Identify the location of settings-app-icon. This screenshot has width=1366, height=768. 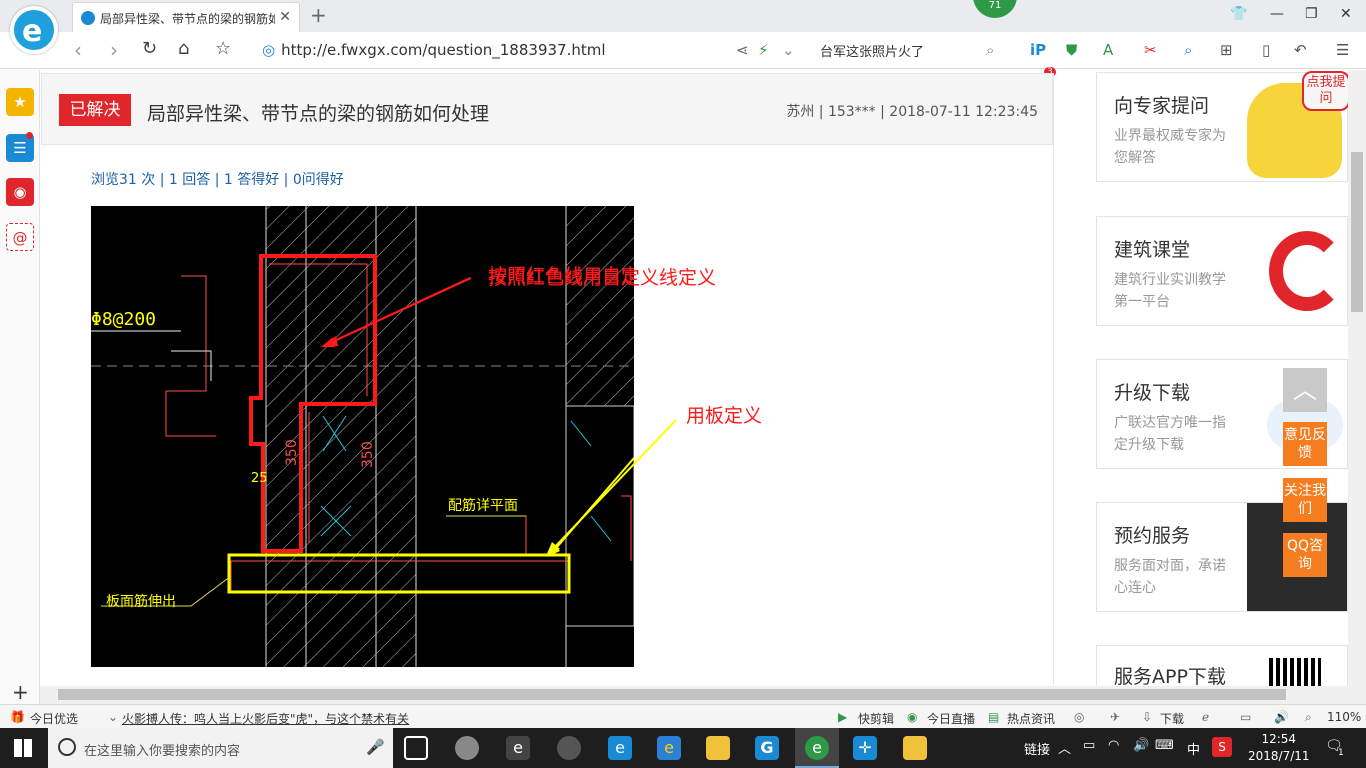
(569, 748).